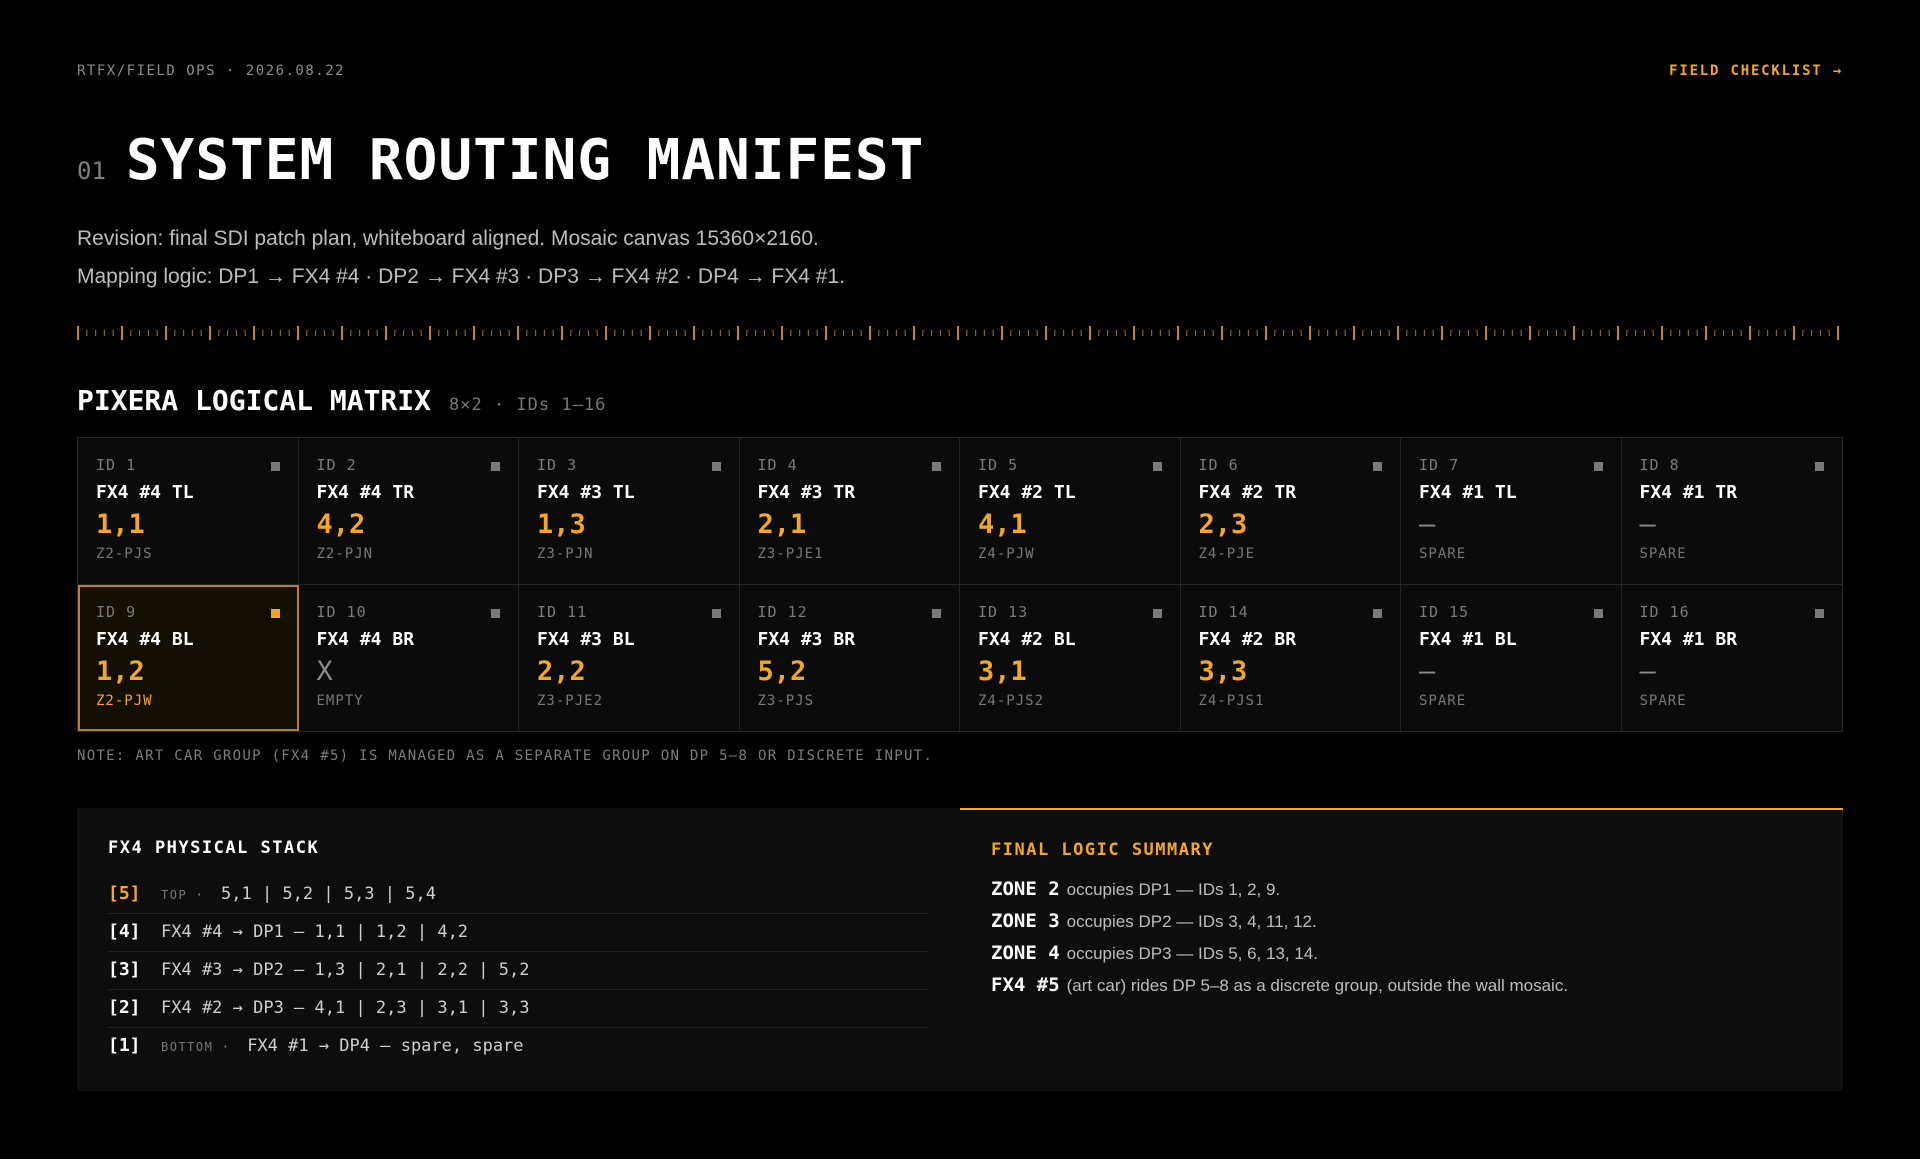  What do you see at coordinates (1688, 492) in the screenshot?
I see `cell-output-name: FX4 #1 TR` at bounding box center [1688, 492].